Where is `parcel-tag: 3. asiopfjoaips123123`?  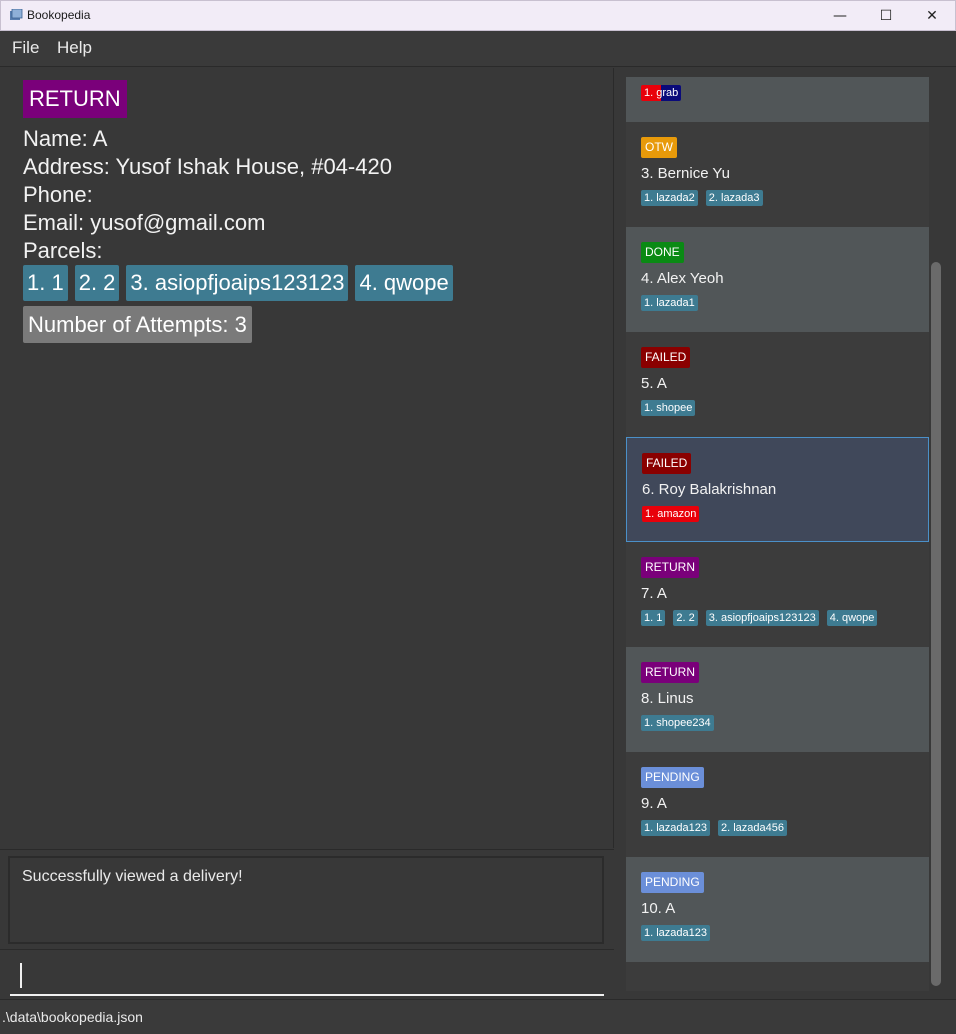 parcel-tag: 3. asiopfjoaips123123 is located at coordinates (762, 618).